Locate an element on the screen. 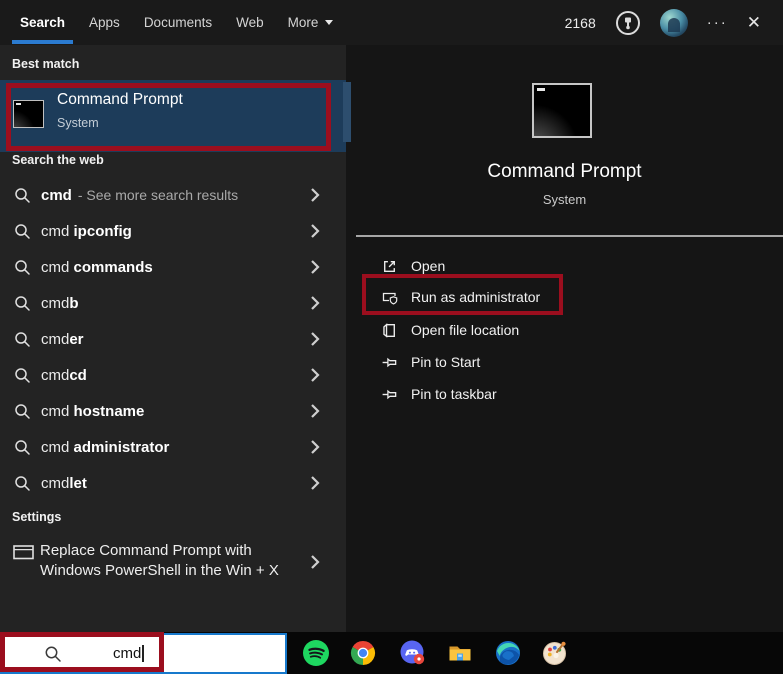  suggestion-text: cmdcd is located at coordinates (64, 375).